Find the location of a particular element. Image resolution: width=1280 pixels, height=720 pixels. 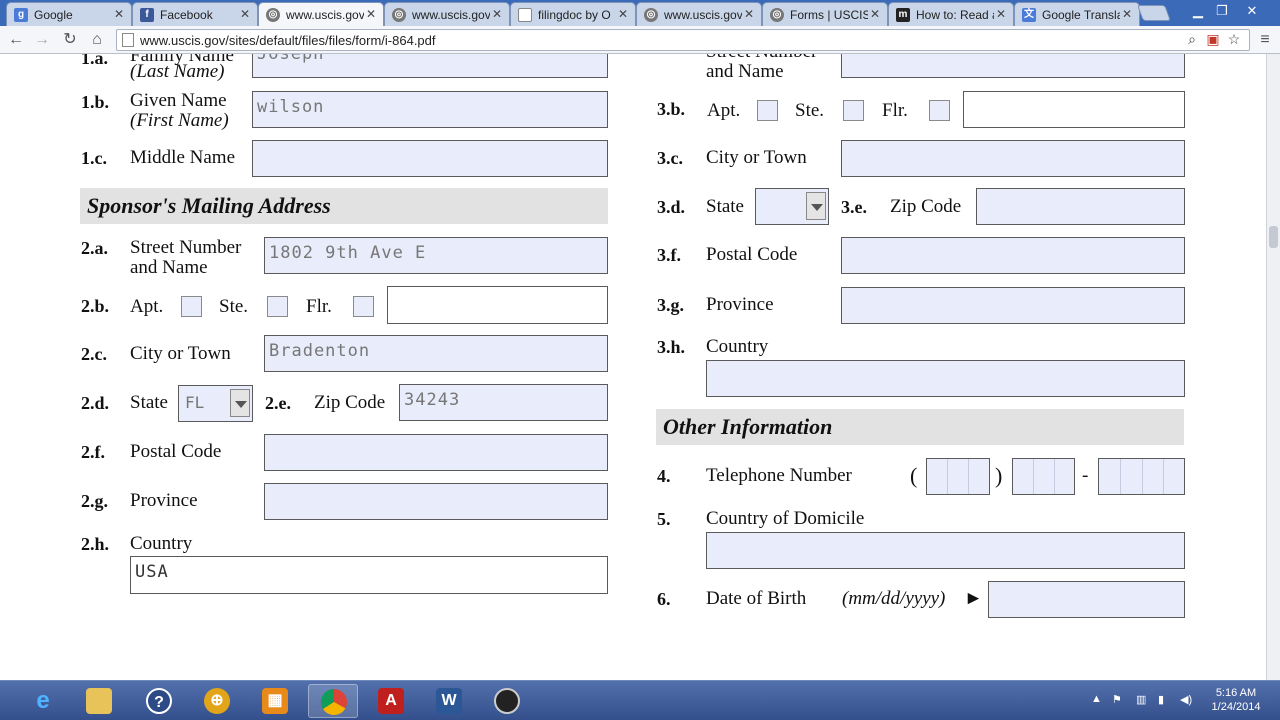

close-window-icon: ✕ is located at coordinates (1252, 11).